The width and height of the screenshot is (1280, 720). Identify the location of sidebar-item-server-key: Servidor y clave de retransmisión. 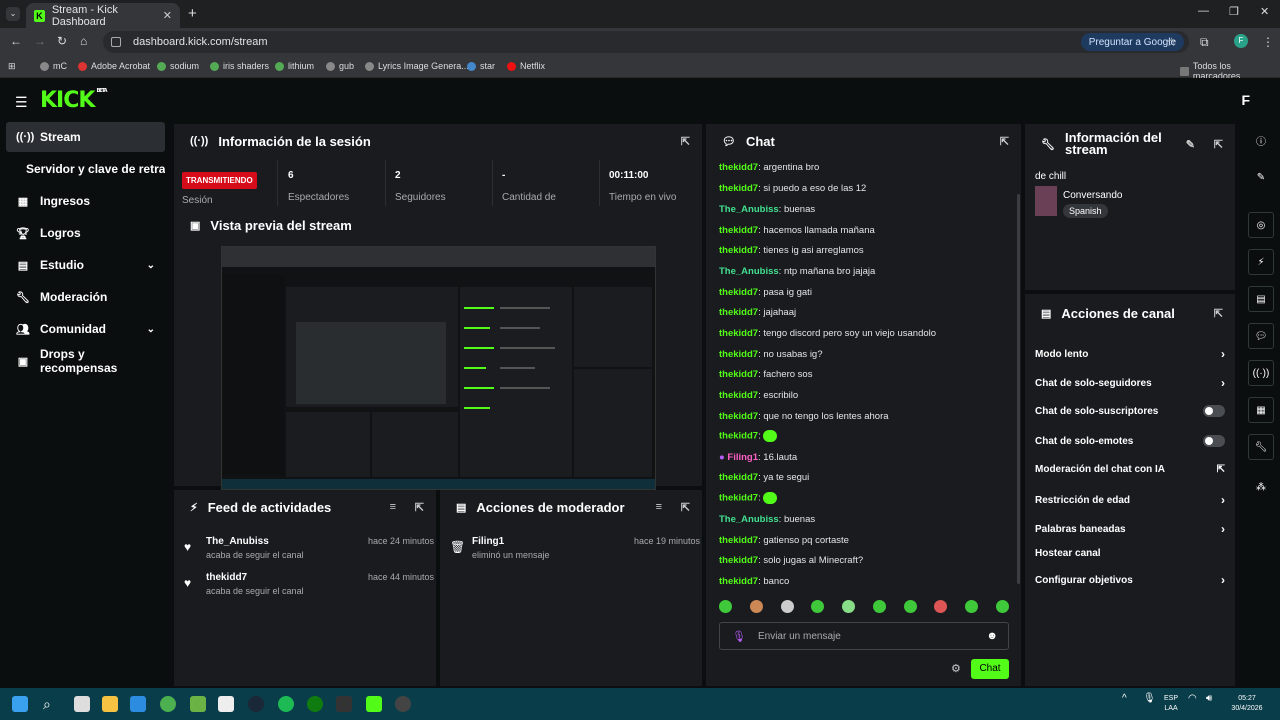
(85, 169).